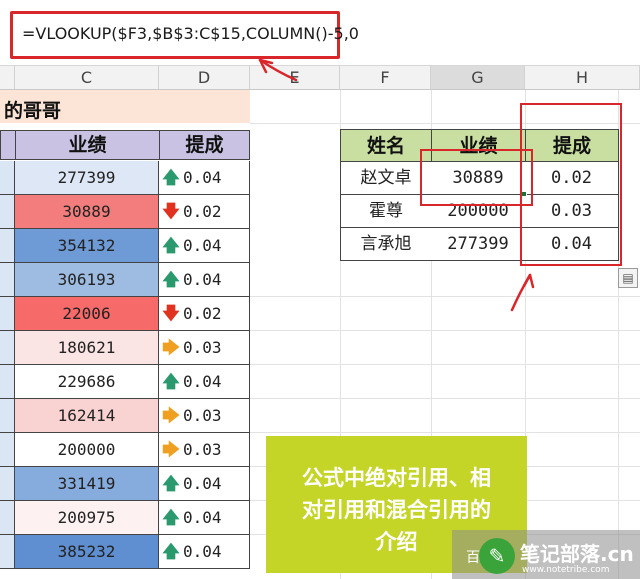 This screenshot has width=640, height=579. I want to click on caption-line: 对引用和混合引用的, so click(396, 510).